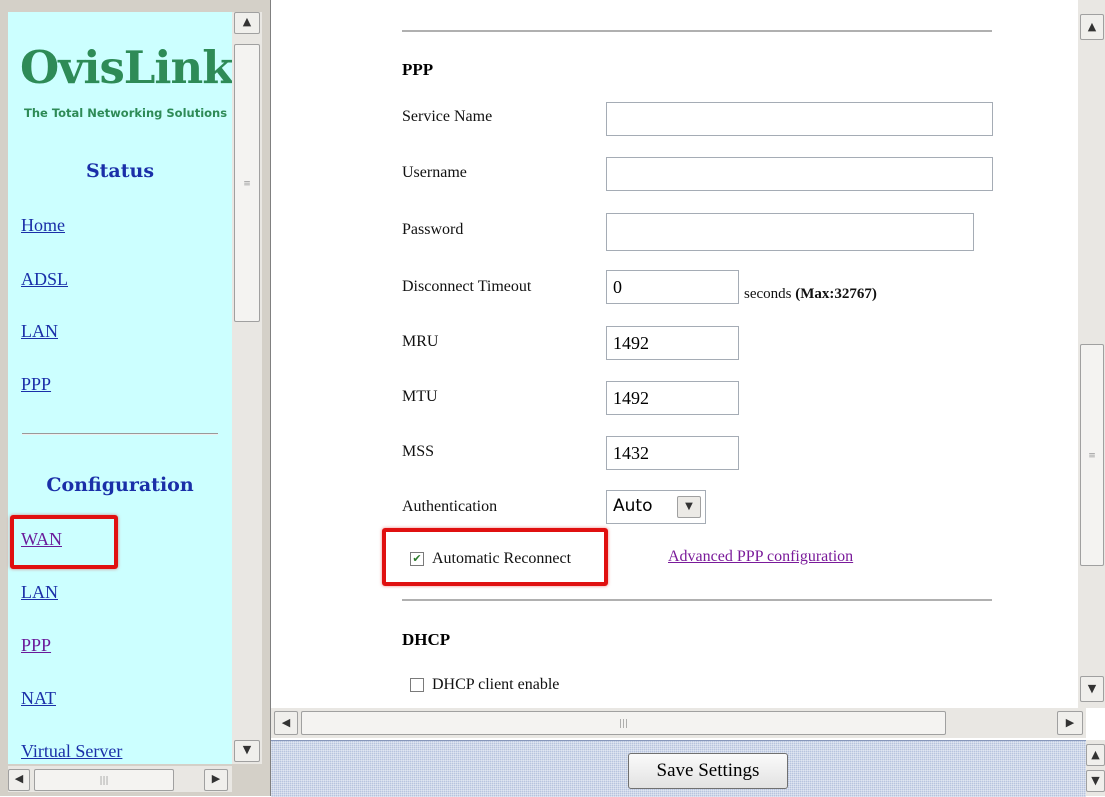  Describe the element at coordinates (689, 507) in the screenshot. I see `chevron-down-icon: ▼` at that location.